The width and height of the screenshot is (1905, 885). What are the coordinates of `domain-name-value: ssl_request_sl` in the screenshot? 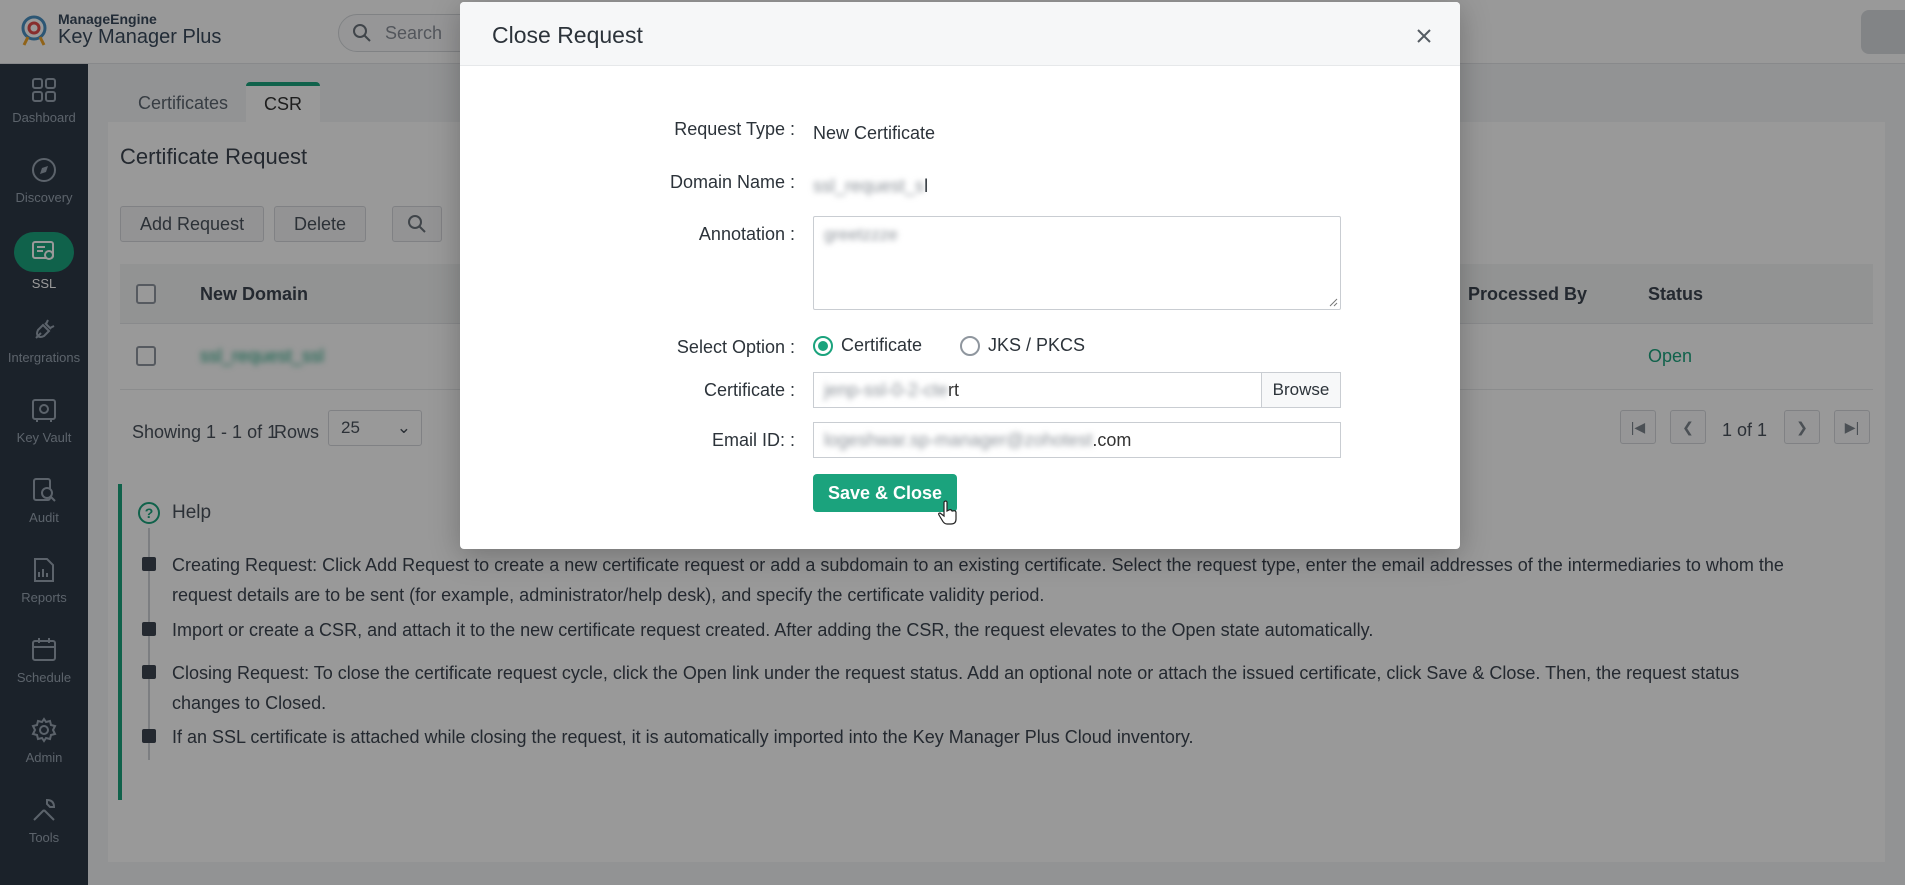 It's located at (871, 186).